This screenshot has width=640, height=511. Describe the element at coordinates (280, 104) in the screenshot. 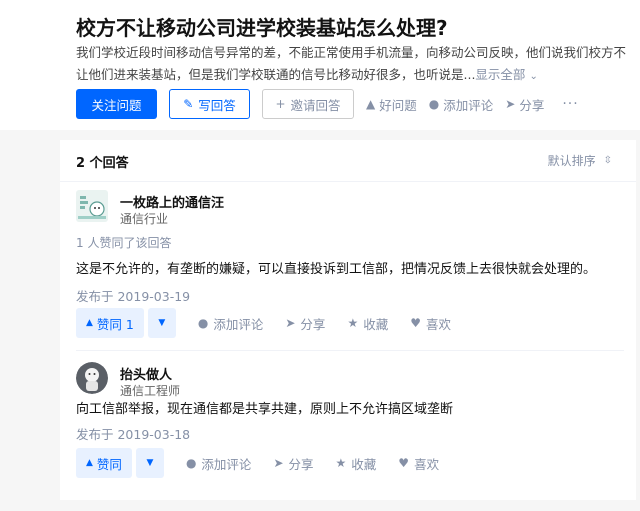

I see `add-user-icon: +` at that location.